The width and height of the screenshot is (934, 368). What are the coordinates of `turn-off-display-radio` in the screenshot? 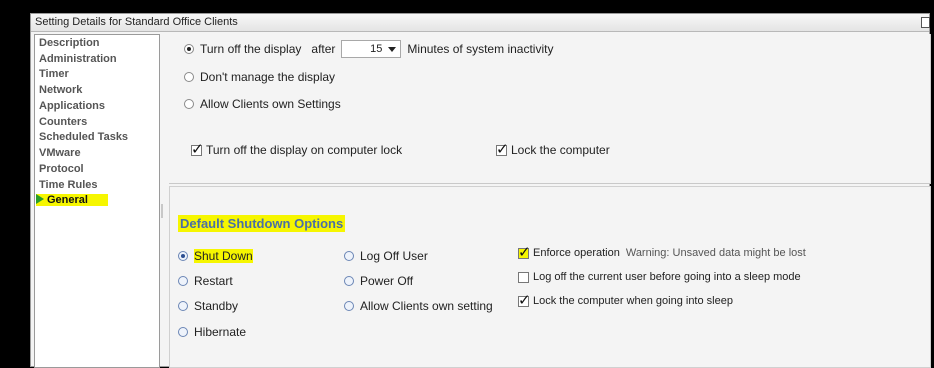 It's located at (189, 49).